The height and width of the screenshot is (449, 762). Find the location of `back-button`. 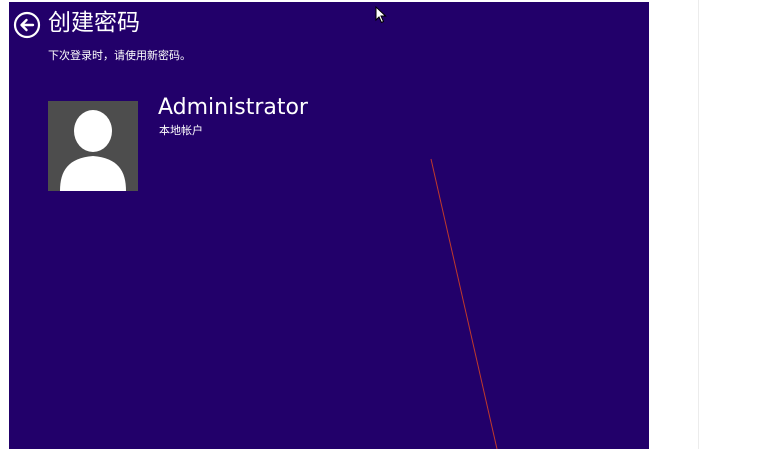

back-button is located at coordinates (27, 25).